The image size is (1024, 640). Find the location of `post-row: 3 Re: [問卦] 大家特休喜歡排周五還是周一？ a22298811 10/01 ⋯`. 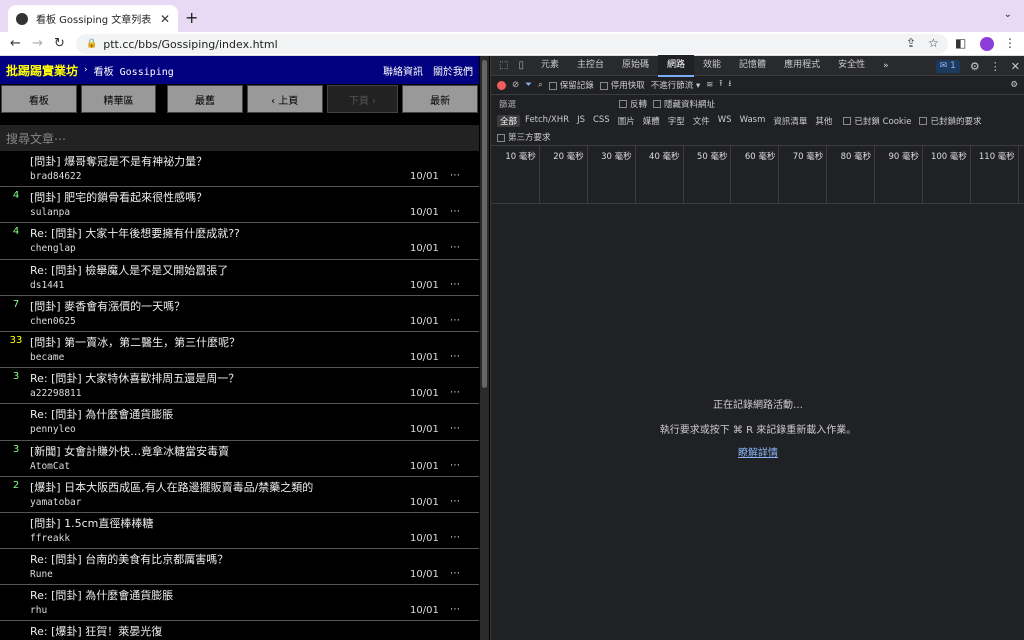

post-row: 3 Re: [問卦] 大家特休喜歡排周五還是周一？ a22298811 10/01 ⋯ is located at coordinates (239, 386).